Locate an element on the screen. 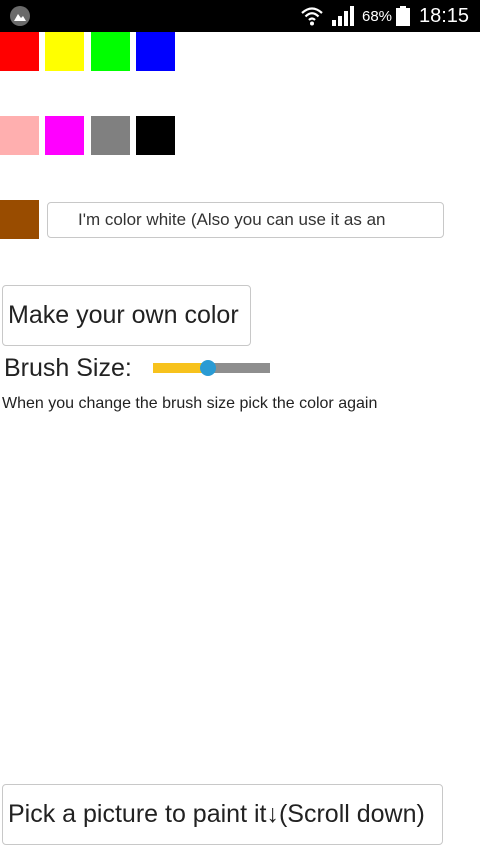 This screenshot has width=480, height=854. slider-thumb is located at coordinates (208, 368).